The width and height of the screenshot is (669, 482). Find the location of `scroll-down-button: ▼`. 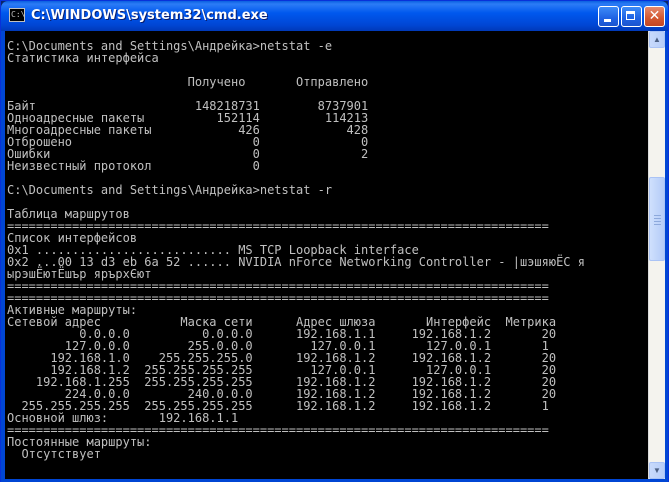

scroll-down-button: ▼ is located at coordinates (657, 470).